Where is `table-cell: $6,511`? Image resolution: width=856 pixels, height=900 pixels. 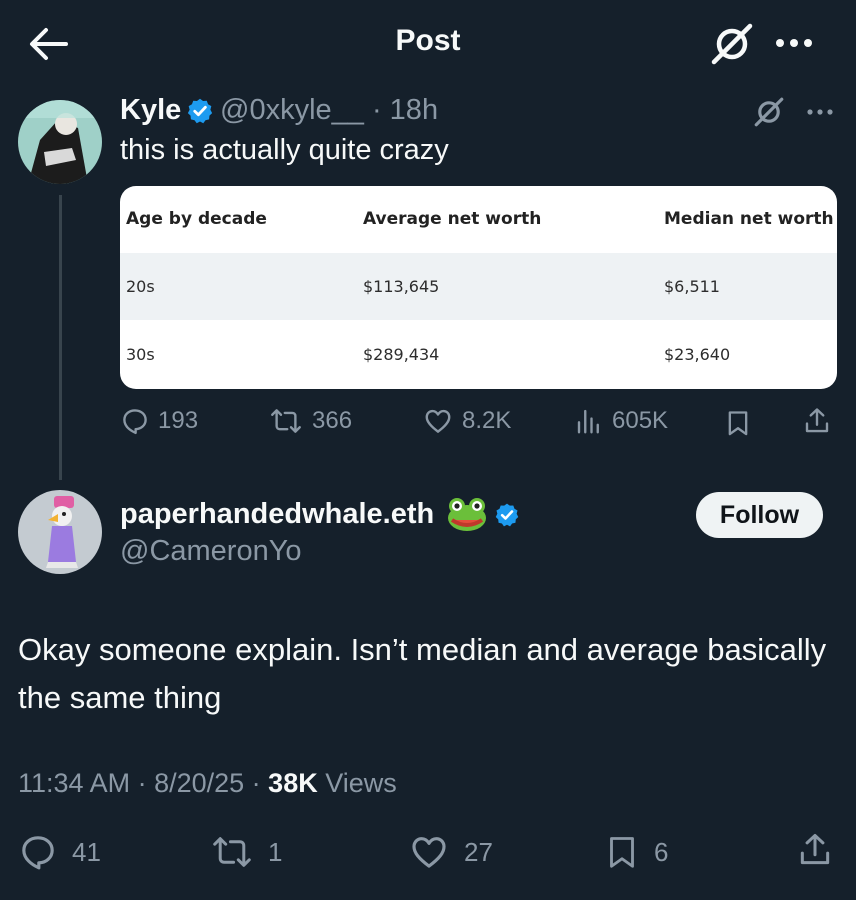 table-cell: $6,511 is located at coordinates (692, 286).